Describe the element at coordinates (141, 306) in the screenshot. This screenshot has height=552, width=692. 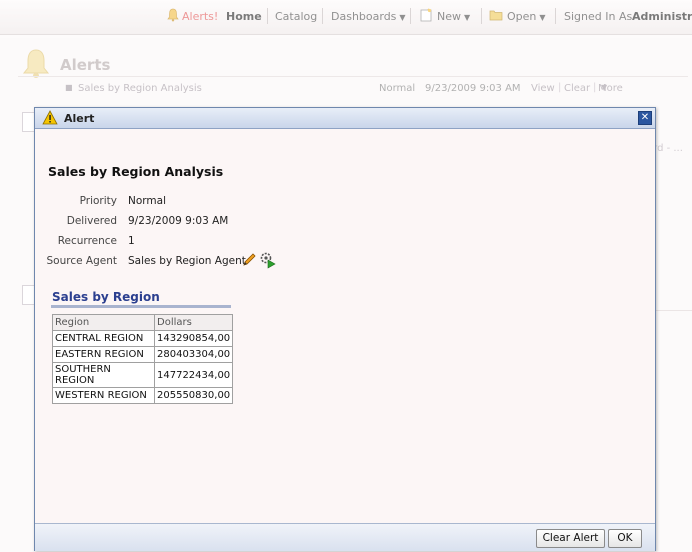
I see `section-divider` at that location.